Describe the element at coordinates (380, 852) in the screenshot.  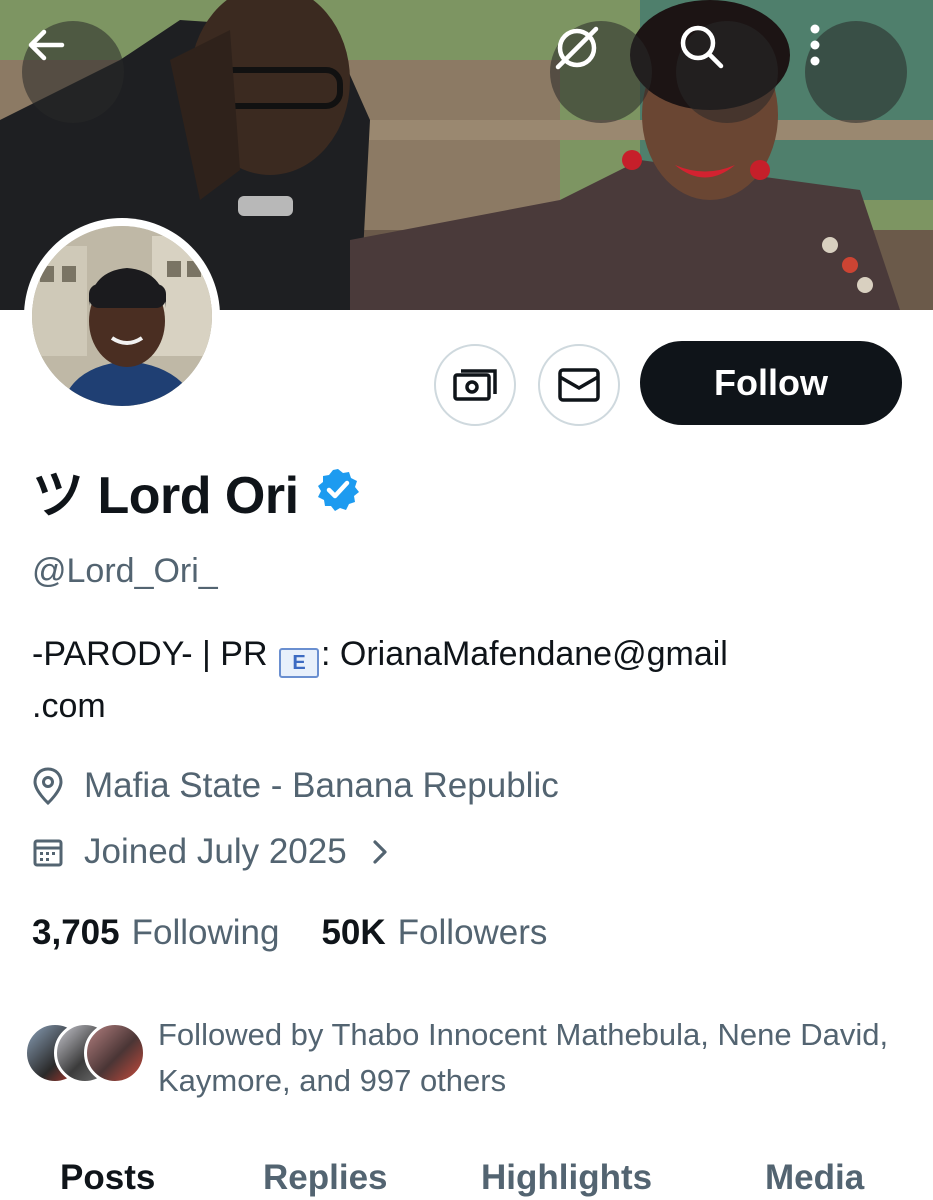
I see `chevron-right-icon` at that location.